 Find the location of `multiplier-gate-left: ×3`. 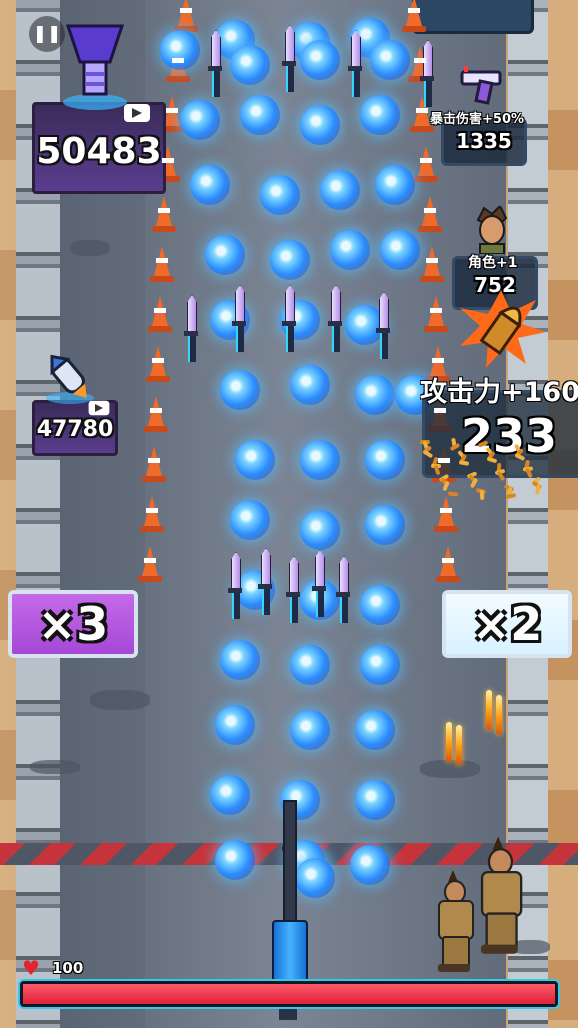

multiplier-gate-left: ×3 is located at coordinates (73, 624).